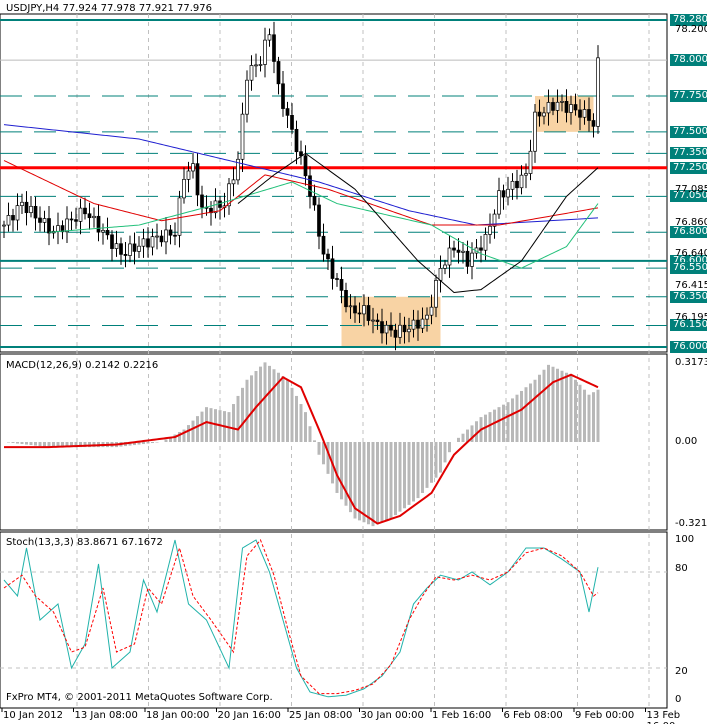 The width and height of the screenshot is (707, 724). I want to click on macd-tick: 0.00, so click(686, 441).